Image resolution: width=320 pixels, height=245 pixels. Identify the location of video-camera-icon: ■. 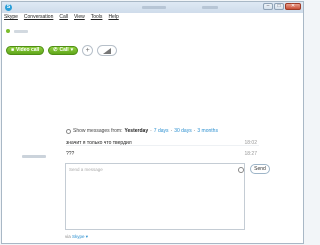
(13, 50).